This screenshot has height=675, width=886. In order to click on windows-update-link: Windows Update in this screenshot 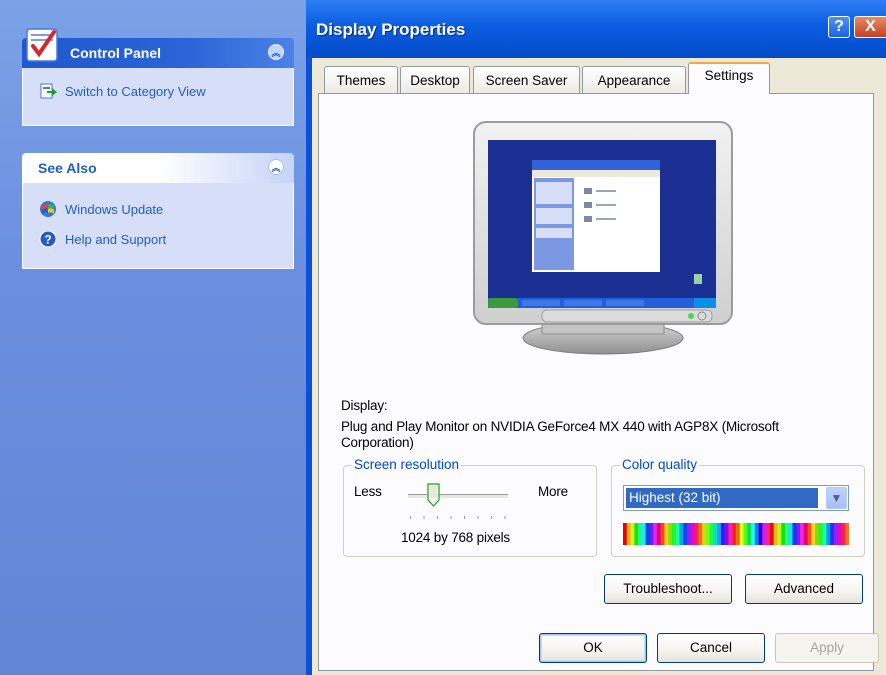, I will do `click(158, 209)`.